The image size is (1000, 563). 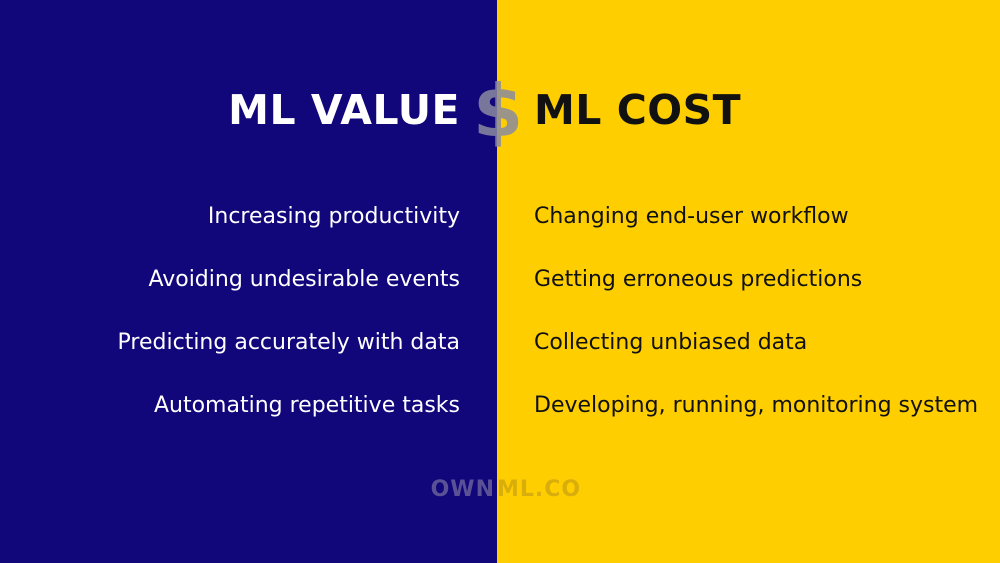 What do you see at coordinates (462, 489) in the screenshot?
I see `brand-logo-left: OWN` at bounding box center [462, 489].